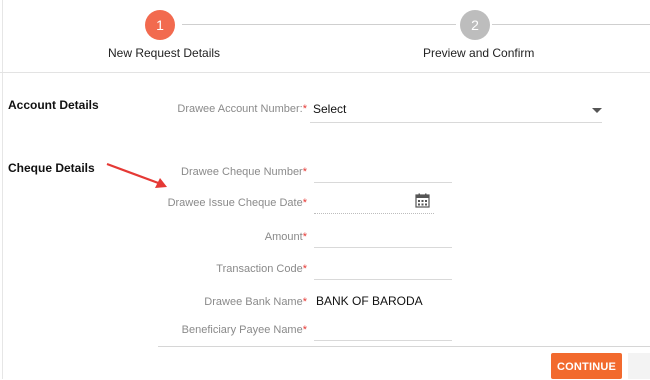  What do you see at coordinates (383, 171) in the screenshot?
I see `cheque-number-input` at bounding box center [383, 171].